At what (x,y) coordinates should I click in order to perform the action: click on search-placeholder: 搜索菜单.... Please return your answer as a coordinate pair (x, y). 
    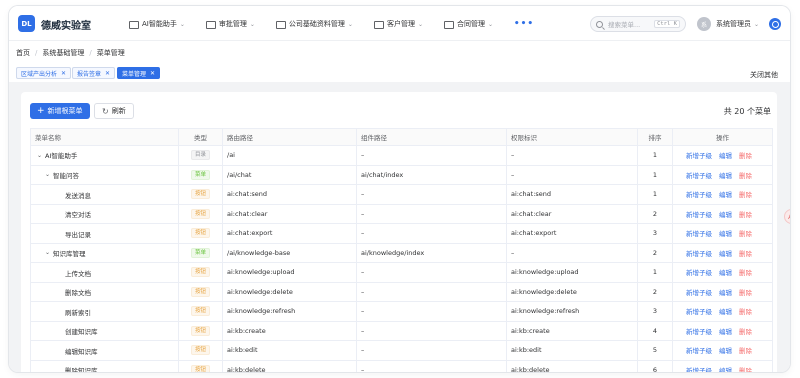
    Looking at the image, I should click on (624, 25).